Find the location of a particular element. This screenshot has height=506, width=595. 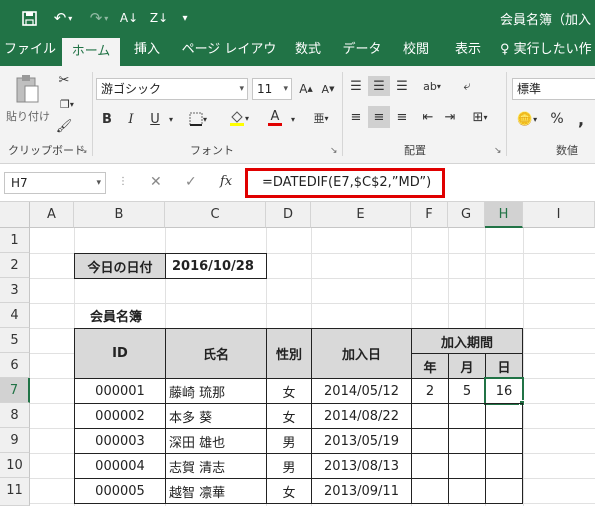

merge-center-icon: ⊞ ▾ is located at coordinates (480, 117).